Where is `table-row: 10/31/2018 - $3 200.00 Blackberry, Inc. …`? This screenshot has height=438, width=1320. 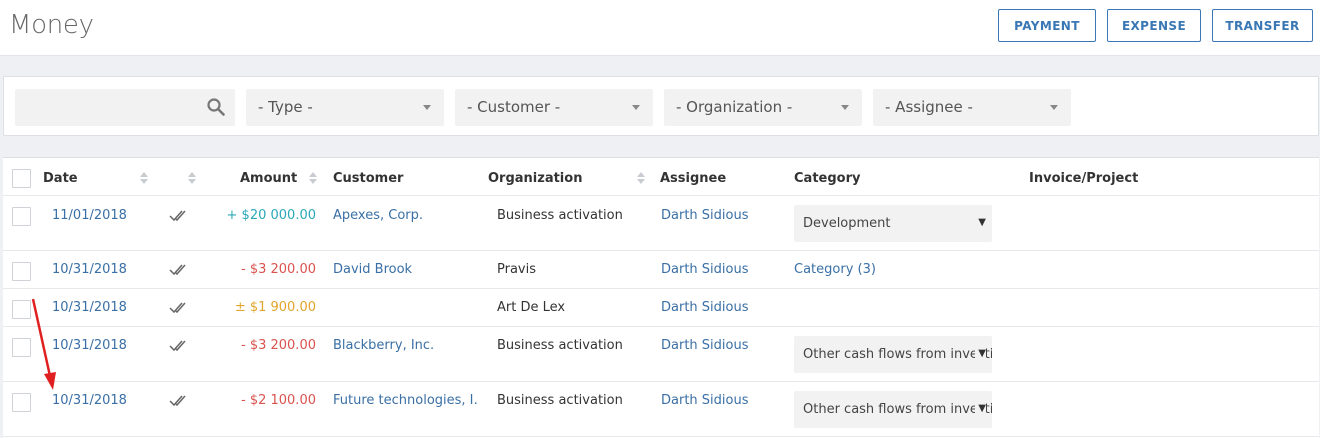 table-row: 10/31/2018 - $3 200.00 Blackberry, Inc. … is located at coordinates (661, 354).